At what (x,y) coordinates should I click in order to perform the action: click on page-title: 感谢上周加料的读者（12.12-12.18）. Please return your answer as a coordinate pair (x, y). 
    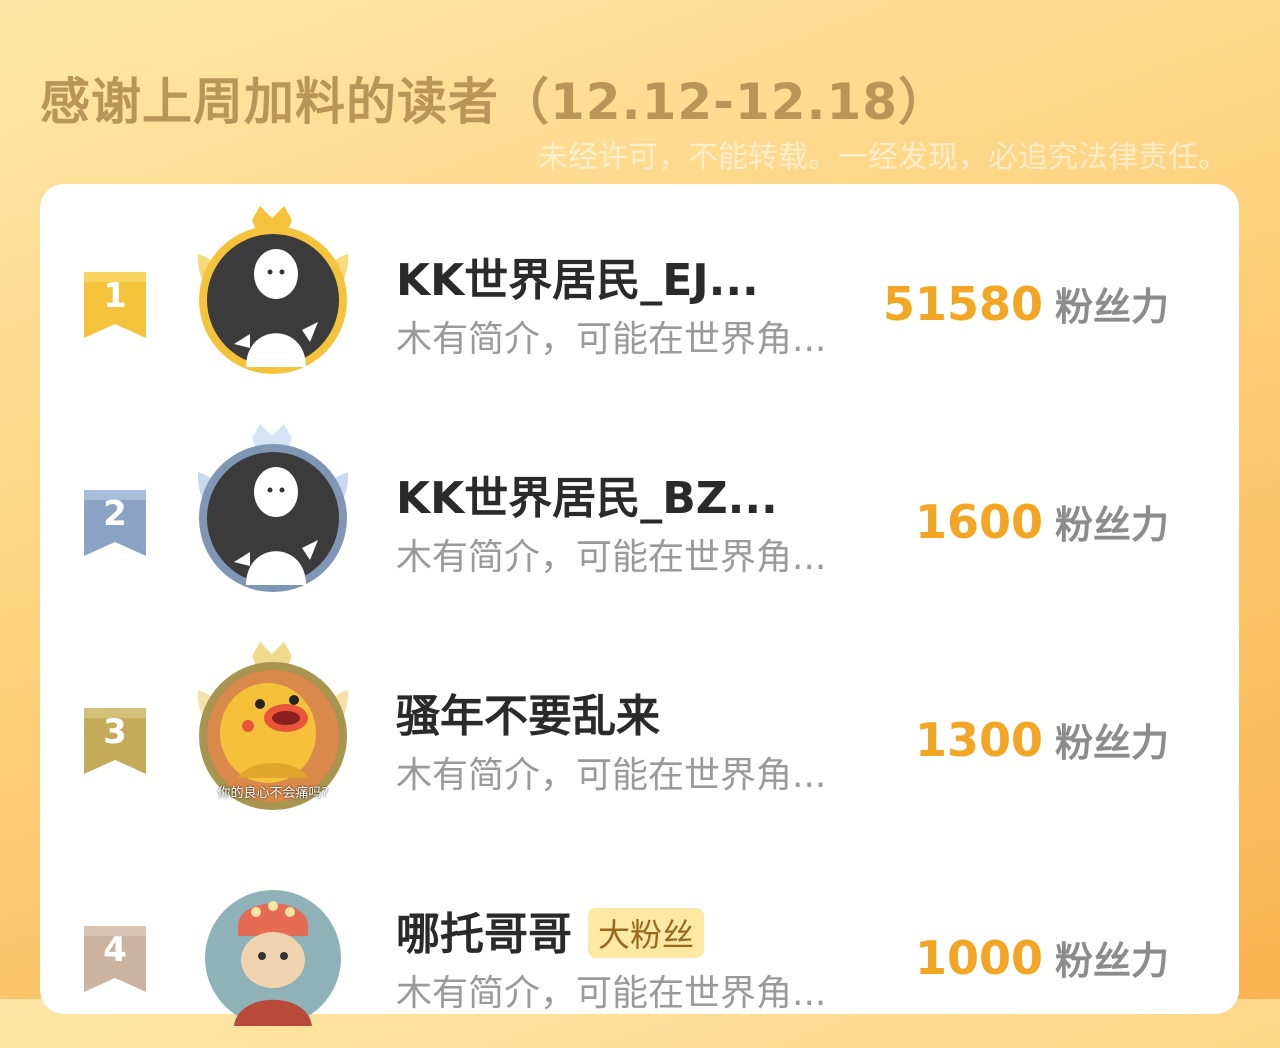
    Looking at the image, I should click on (495, 102).